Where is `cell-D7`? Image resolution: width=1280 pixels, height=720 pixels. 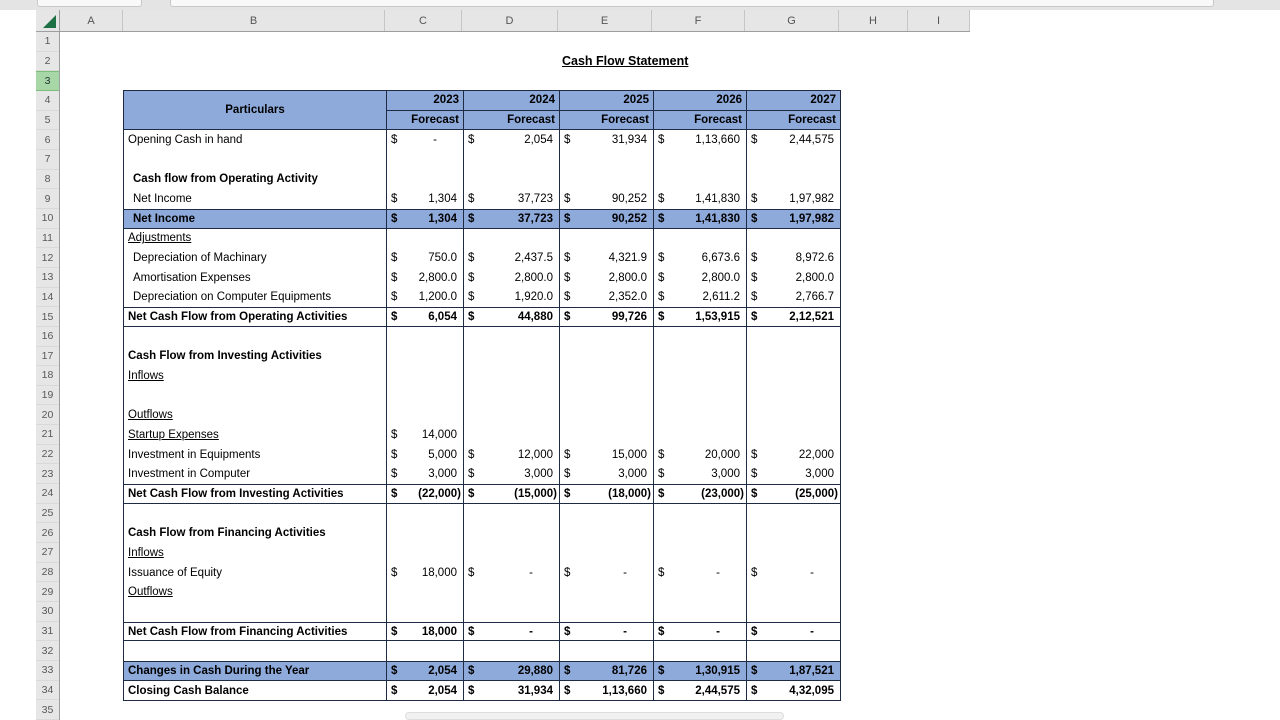
cell-D7 is located at coordinates (511, 159).